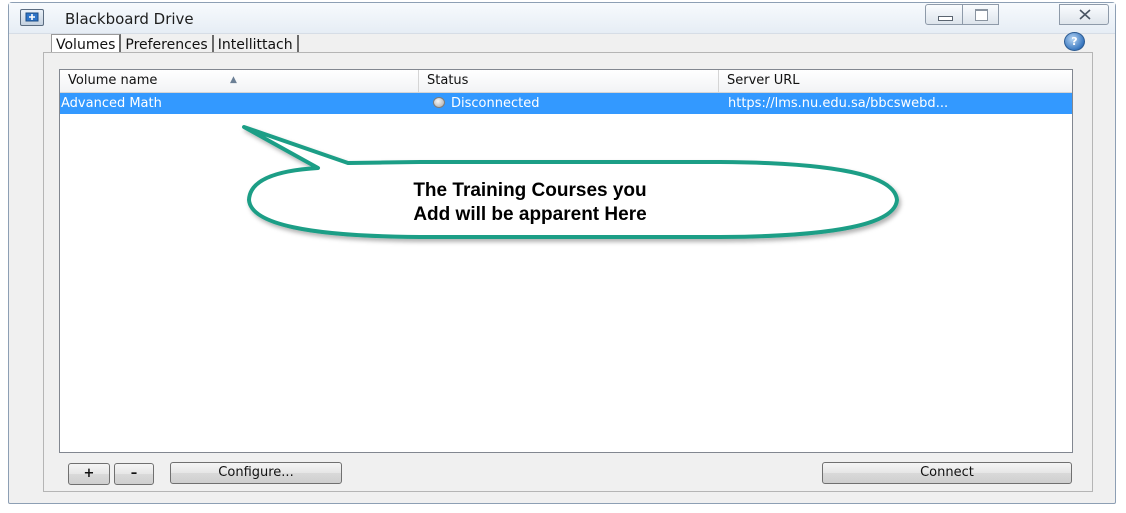 This screenshot has width=1126, height=513. What do you see at coordinates (89, 474) in the screenshot?
I see `add-volume-button: +` at bounding box center [89, 474].